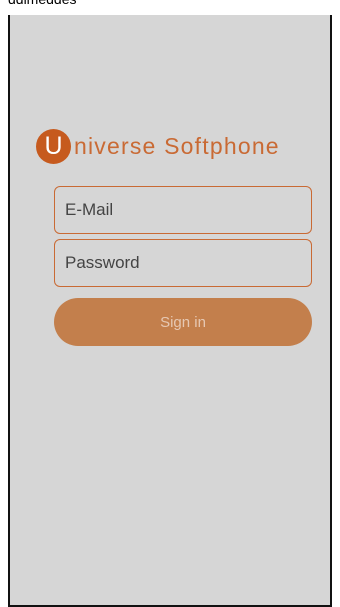 This screenshot has width=340, height=607. Describe the element at coordinates (183, 210) in the screenshot. I see `email-field` at that location.